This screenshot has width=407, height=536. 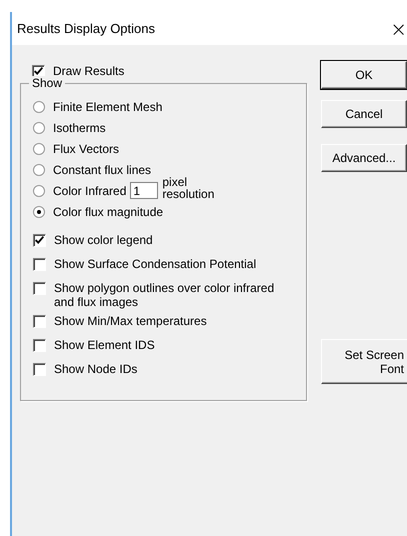 What do you see at coordinates (398, 28) in the screenshot?
I see `close-button: ×` at bounding box center [398, 28].